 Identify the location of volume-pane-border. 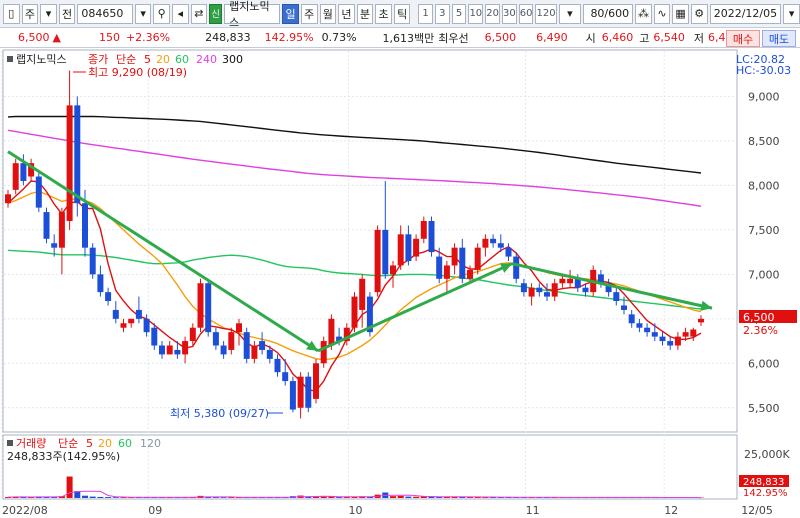
(370, 467).